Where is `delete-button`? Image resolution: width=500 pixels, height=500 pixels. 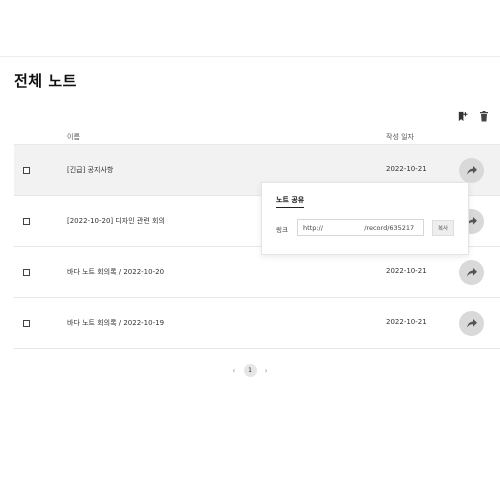
delete-button is located at coordinates (484, 116).